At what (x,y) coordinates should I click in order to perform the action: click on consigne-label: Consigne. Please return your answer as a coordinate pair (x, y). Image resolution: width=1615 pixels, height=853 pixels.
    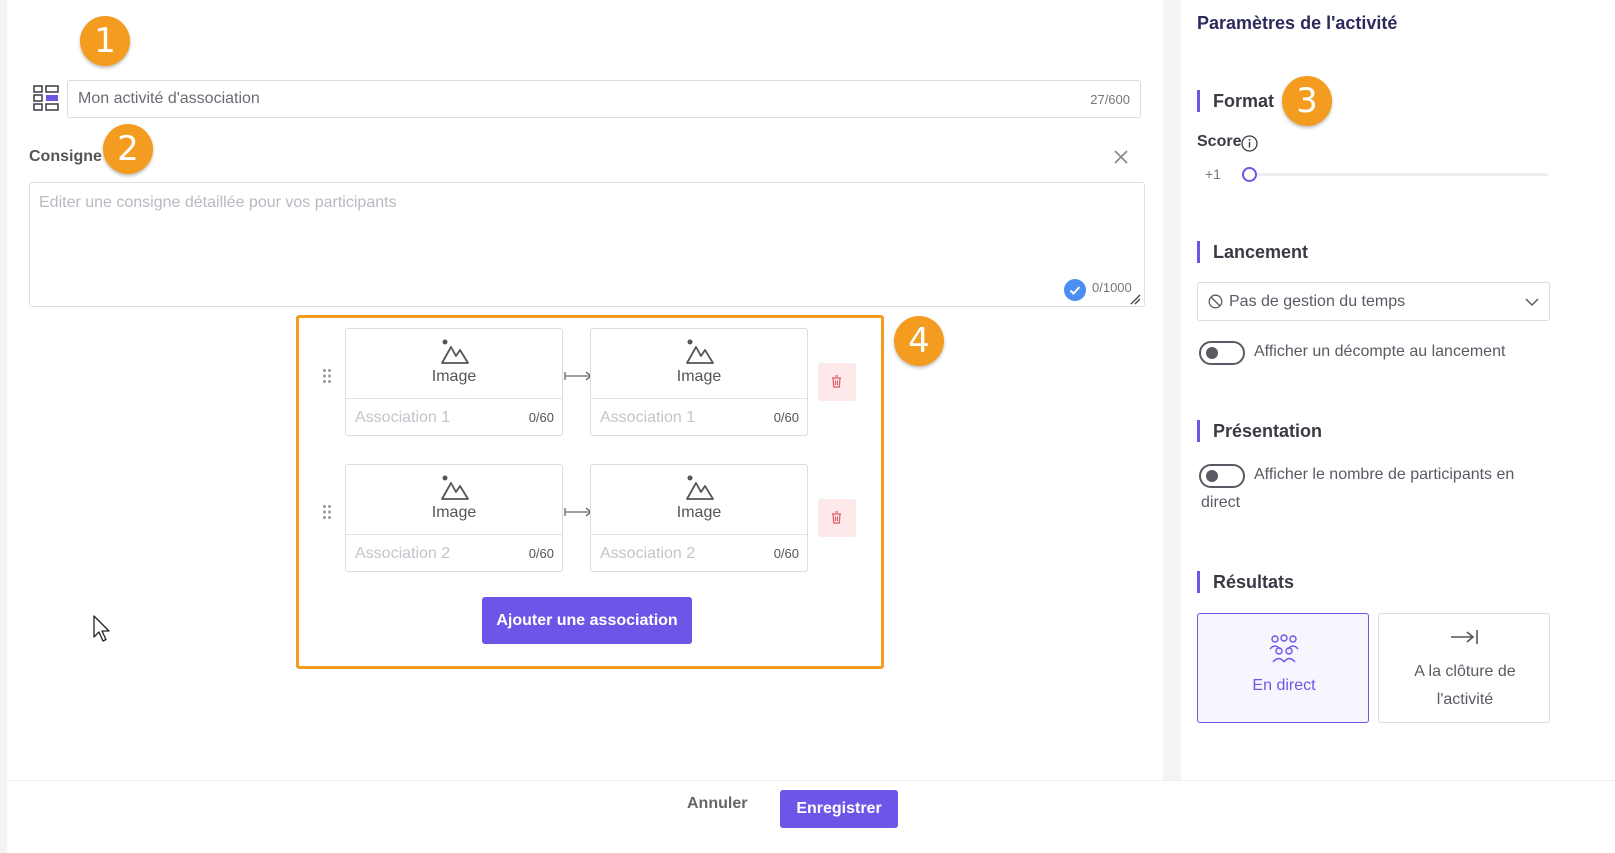
    Looking at the image, I should click on (65, 156).